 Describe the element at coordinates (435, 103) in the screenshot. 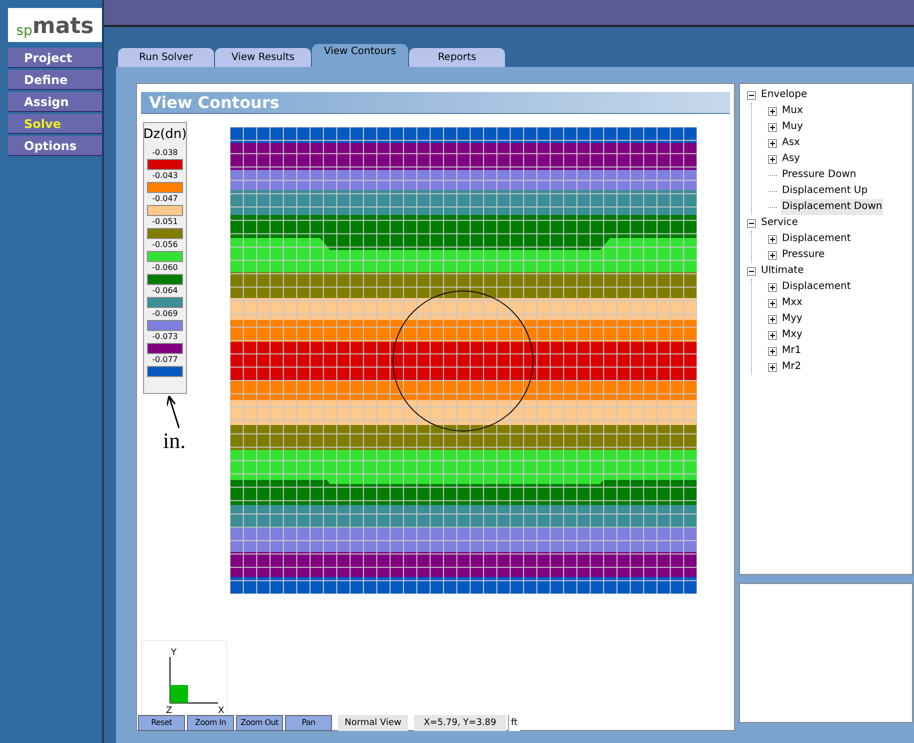

I see `panel-title: View Contours` at that location.